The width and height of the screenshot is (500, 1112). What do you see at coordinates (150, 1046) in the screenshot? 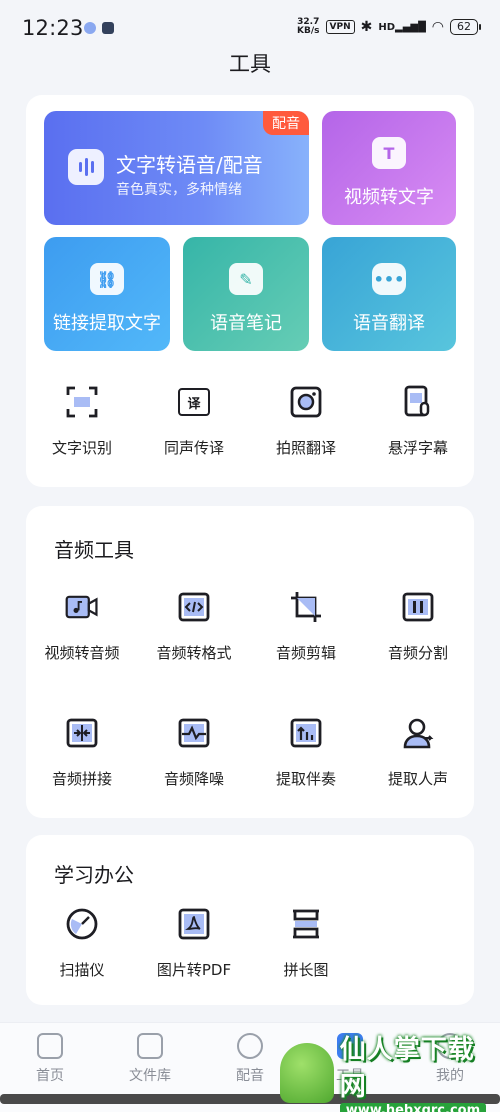
I see `folder-icon` at bounding box center [150, 1046].